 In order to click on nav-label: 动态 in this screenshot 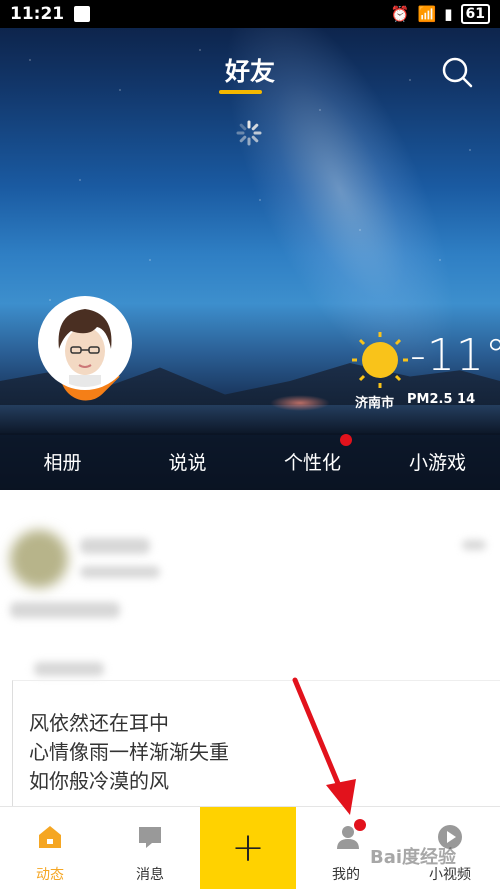, I will do `click(50, 875)`.